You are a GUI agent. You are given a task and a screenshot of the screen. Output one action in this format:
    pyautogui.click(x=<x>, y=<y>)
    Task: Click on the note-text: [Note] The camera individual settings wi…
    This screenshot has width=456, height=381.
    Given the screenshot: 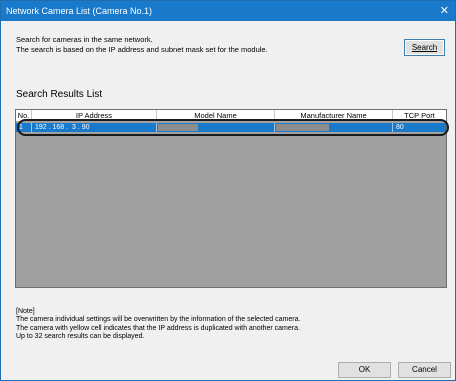 What is the action you would take?
    pyautogui.click(x=158, y=325)
    